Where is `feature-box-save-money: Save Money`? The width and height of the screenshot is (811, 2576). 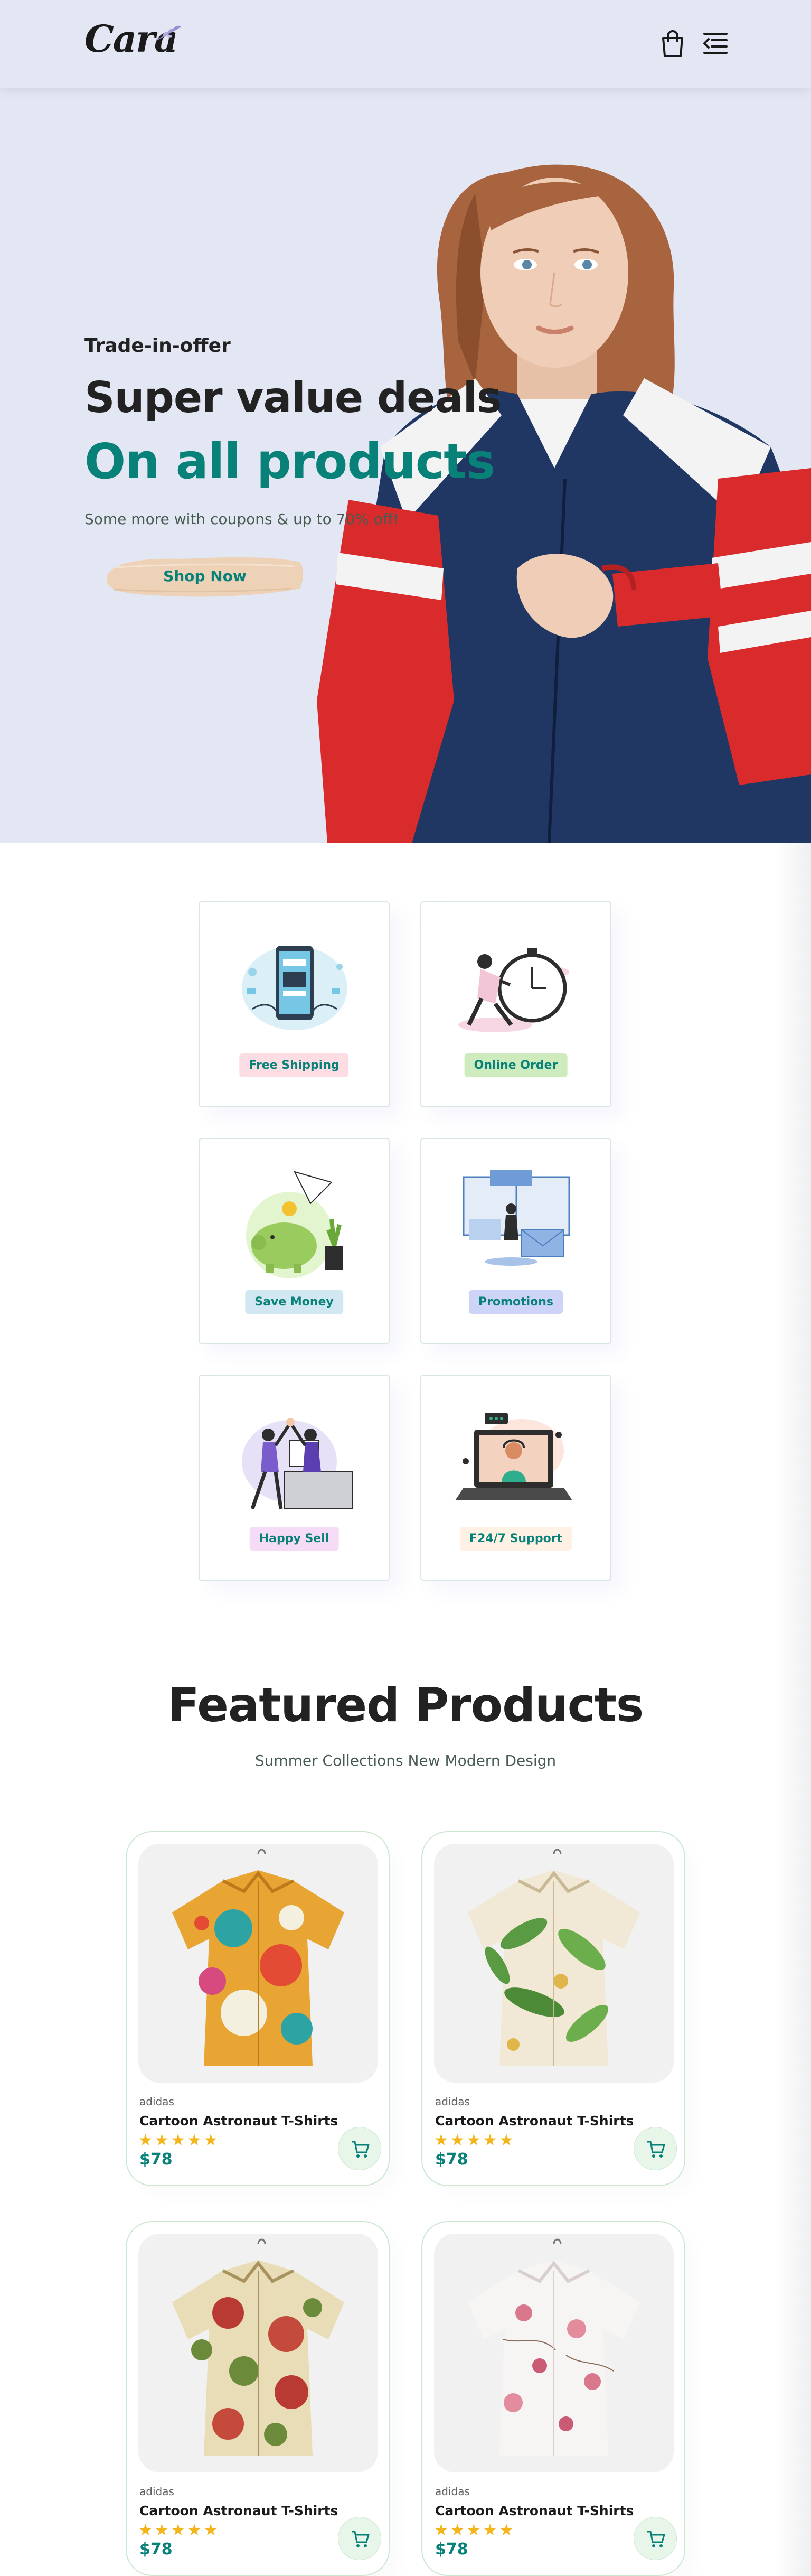 feature-box-save-money: Save Money is located at coordinates (294, 1241).